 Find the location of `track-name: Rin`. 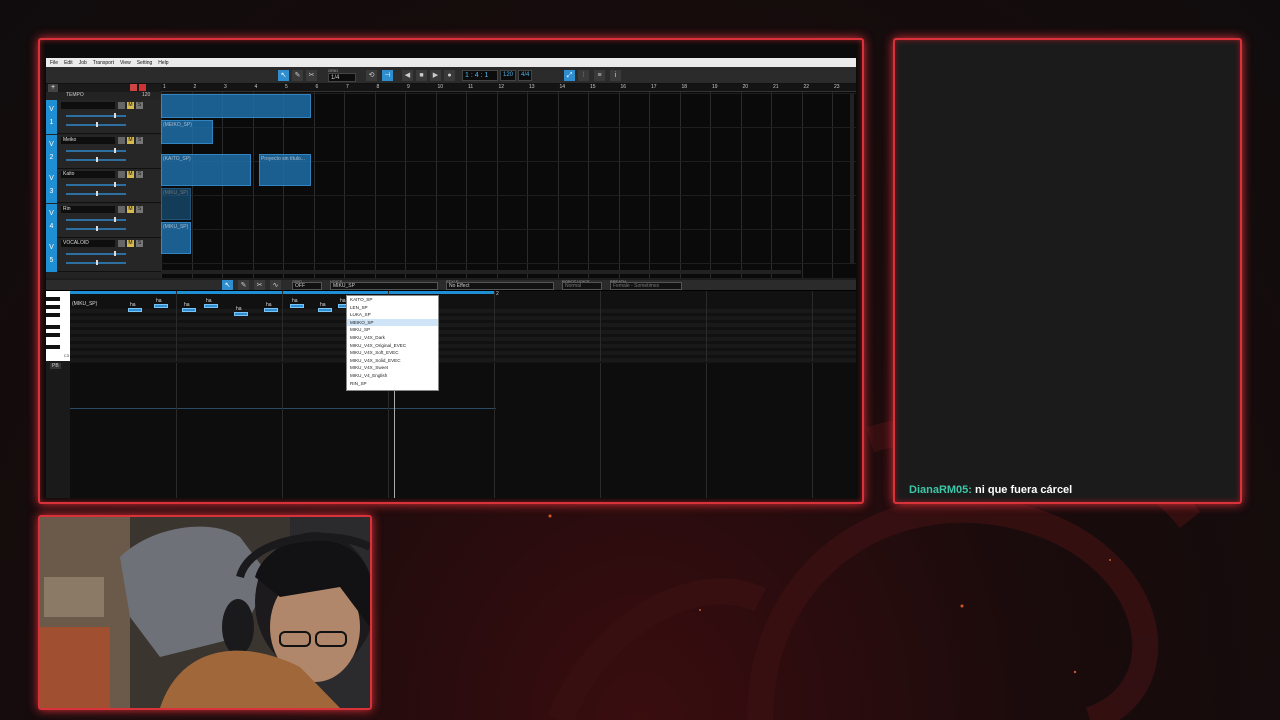

track-name: Rin is located at coordinates (88, 209).